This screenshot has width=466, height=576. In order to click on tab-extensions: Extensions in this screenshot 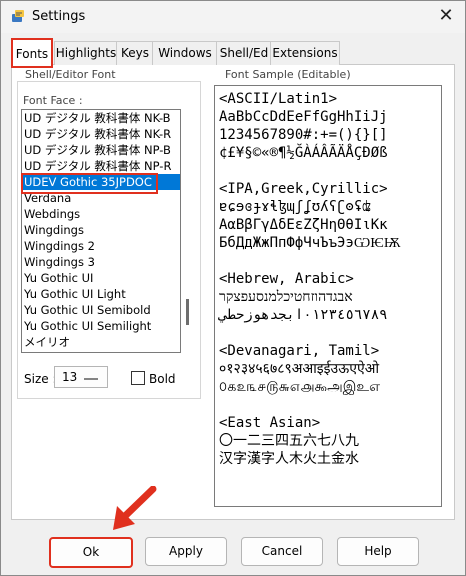, I will do `click(305, 53)`.